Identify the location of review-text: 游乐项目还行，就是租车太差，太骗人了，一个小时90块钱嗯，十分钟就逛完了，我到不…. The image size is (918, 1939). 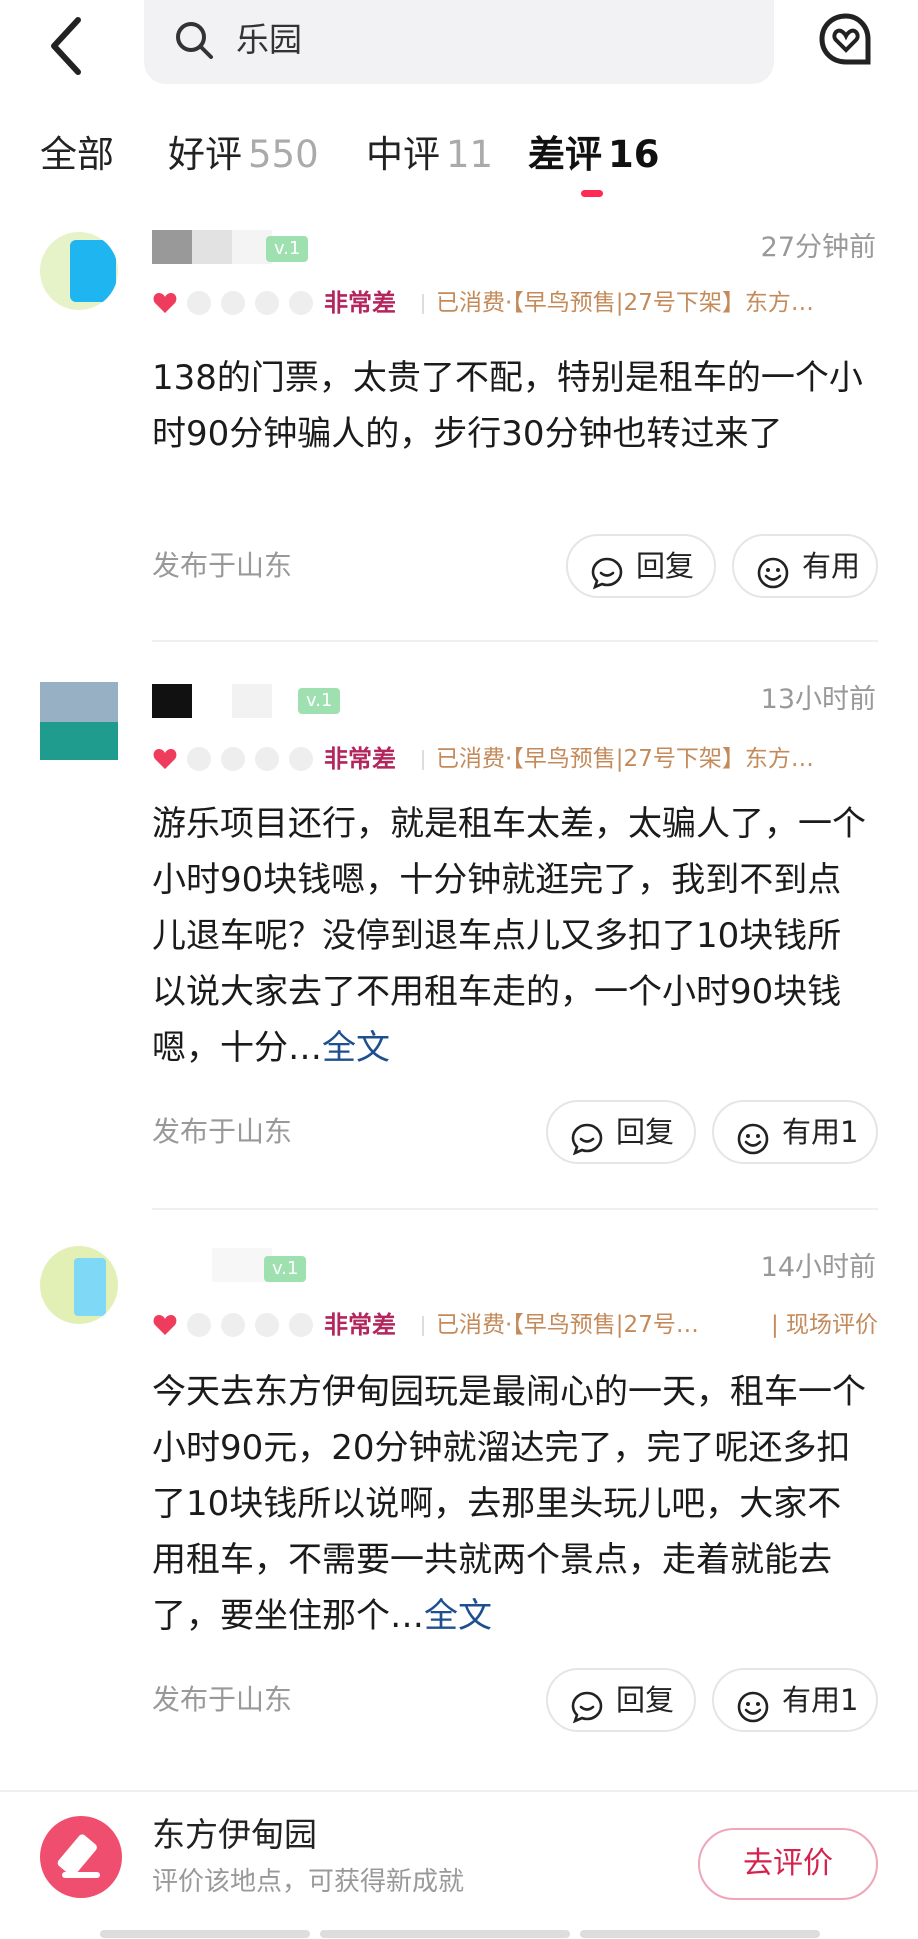
(513, 936).